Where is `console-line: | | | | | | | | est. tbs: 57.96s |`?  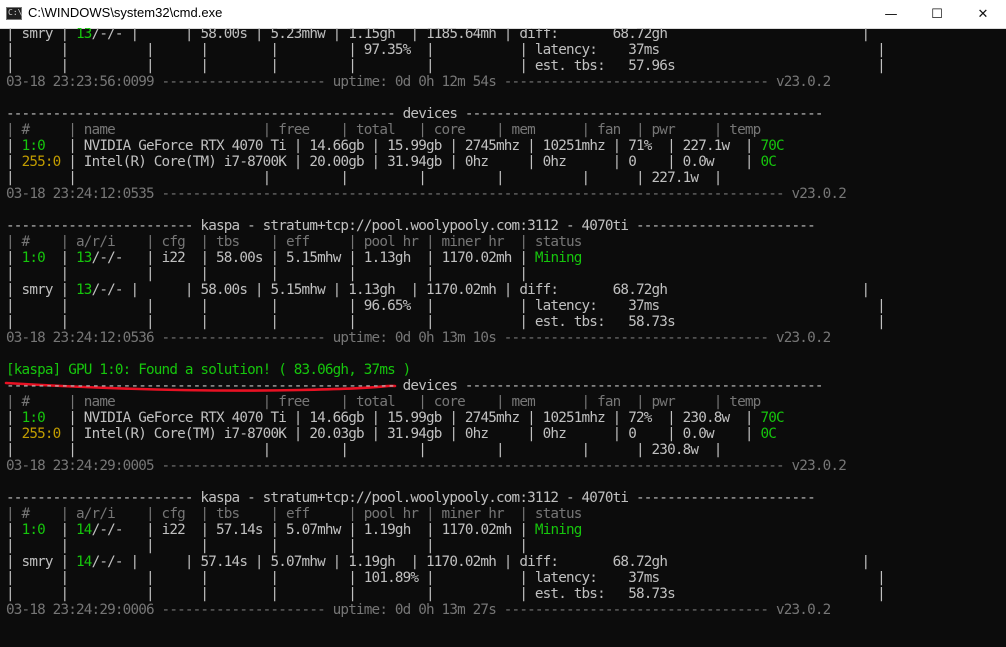 console-line: | | | | | | | | est. tbs: 57.96s | is located at coordinates (446, 66).